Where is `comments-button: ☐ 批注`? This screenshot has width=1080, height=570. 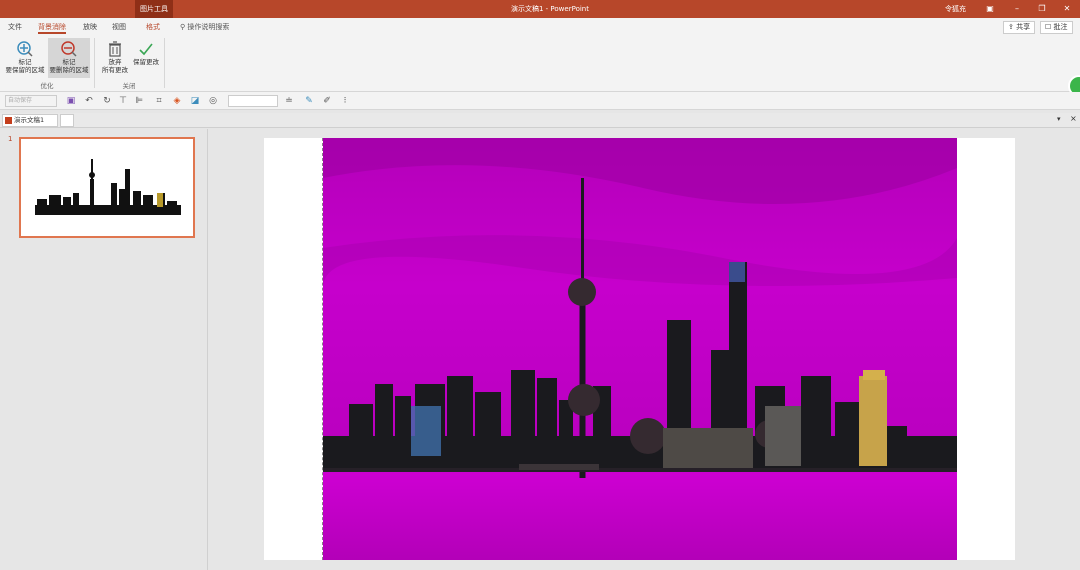 comments-button: ☐ 批注 is located at coordinates (1056, 27).